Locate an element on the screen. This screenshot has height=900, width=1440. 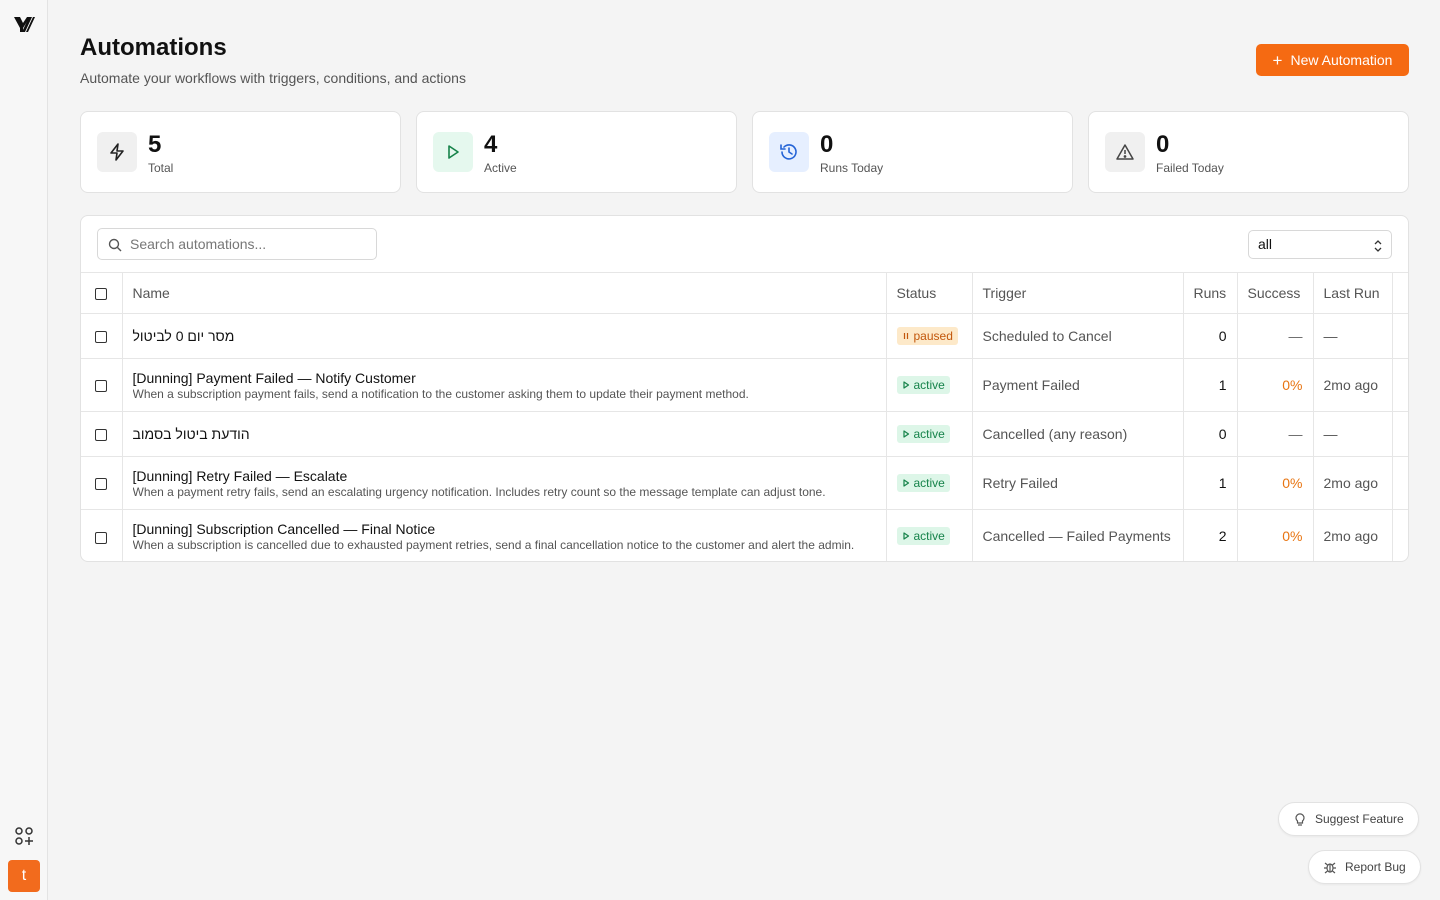
stat-label: Failed Today is located at coordinates (1190, 168).